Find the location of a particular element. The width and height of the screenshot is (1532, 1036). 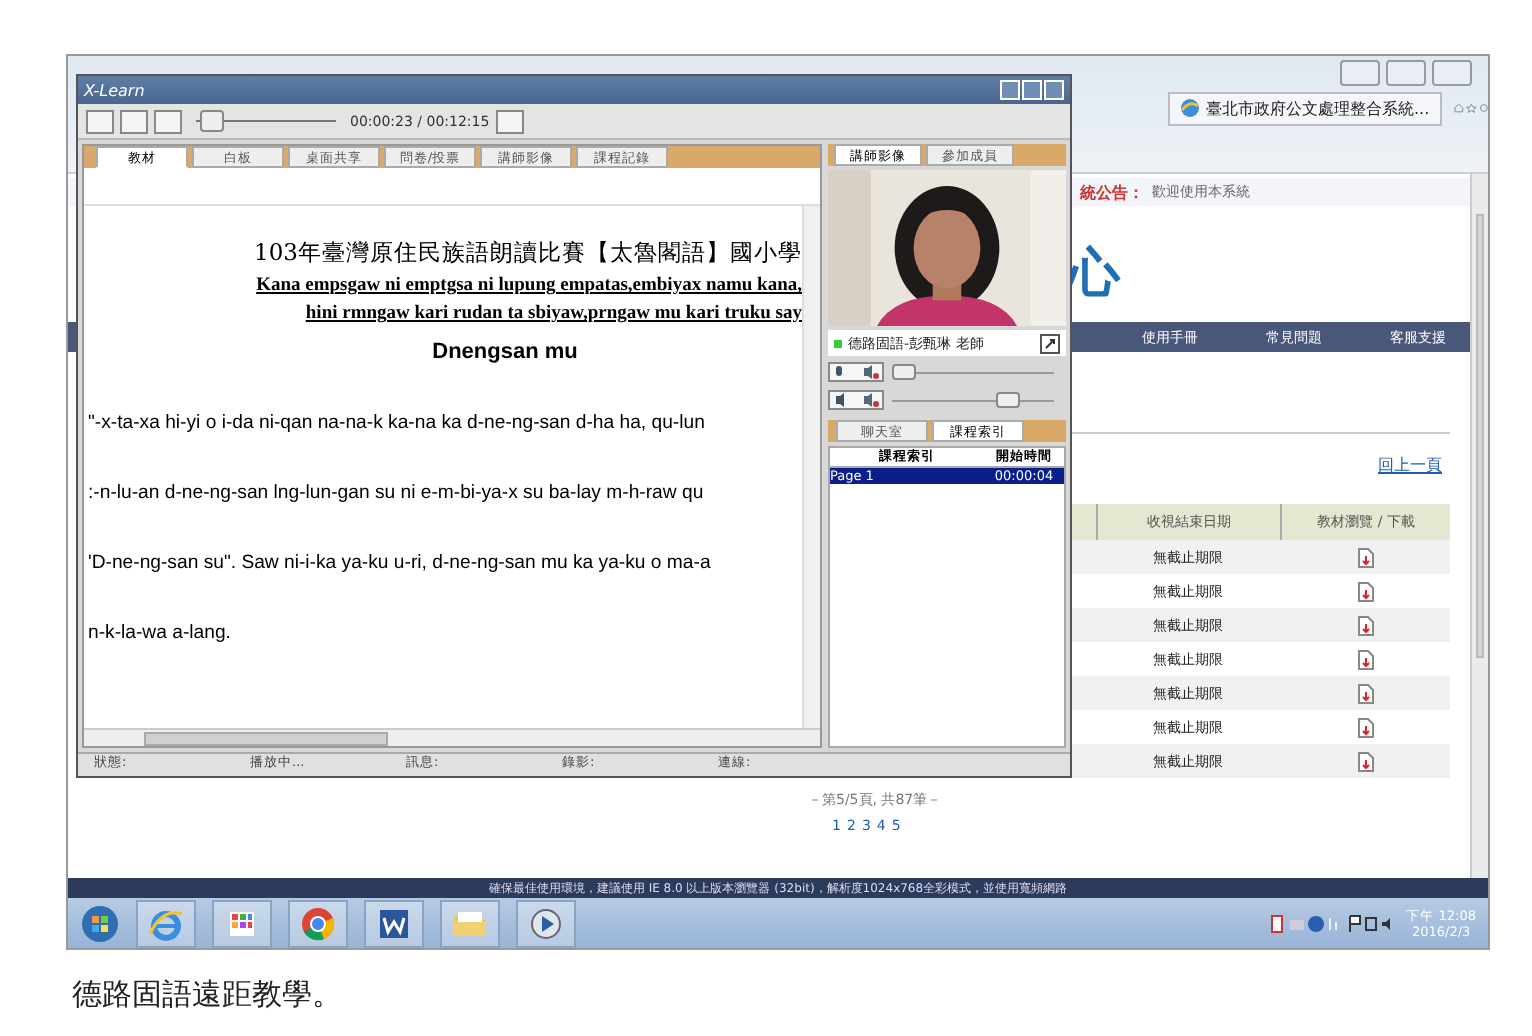

start-button is located at coordinates (100, 923).